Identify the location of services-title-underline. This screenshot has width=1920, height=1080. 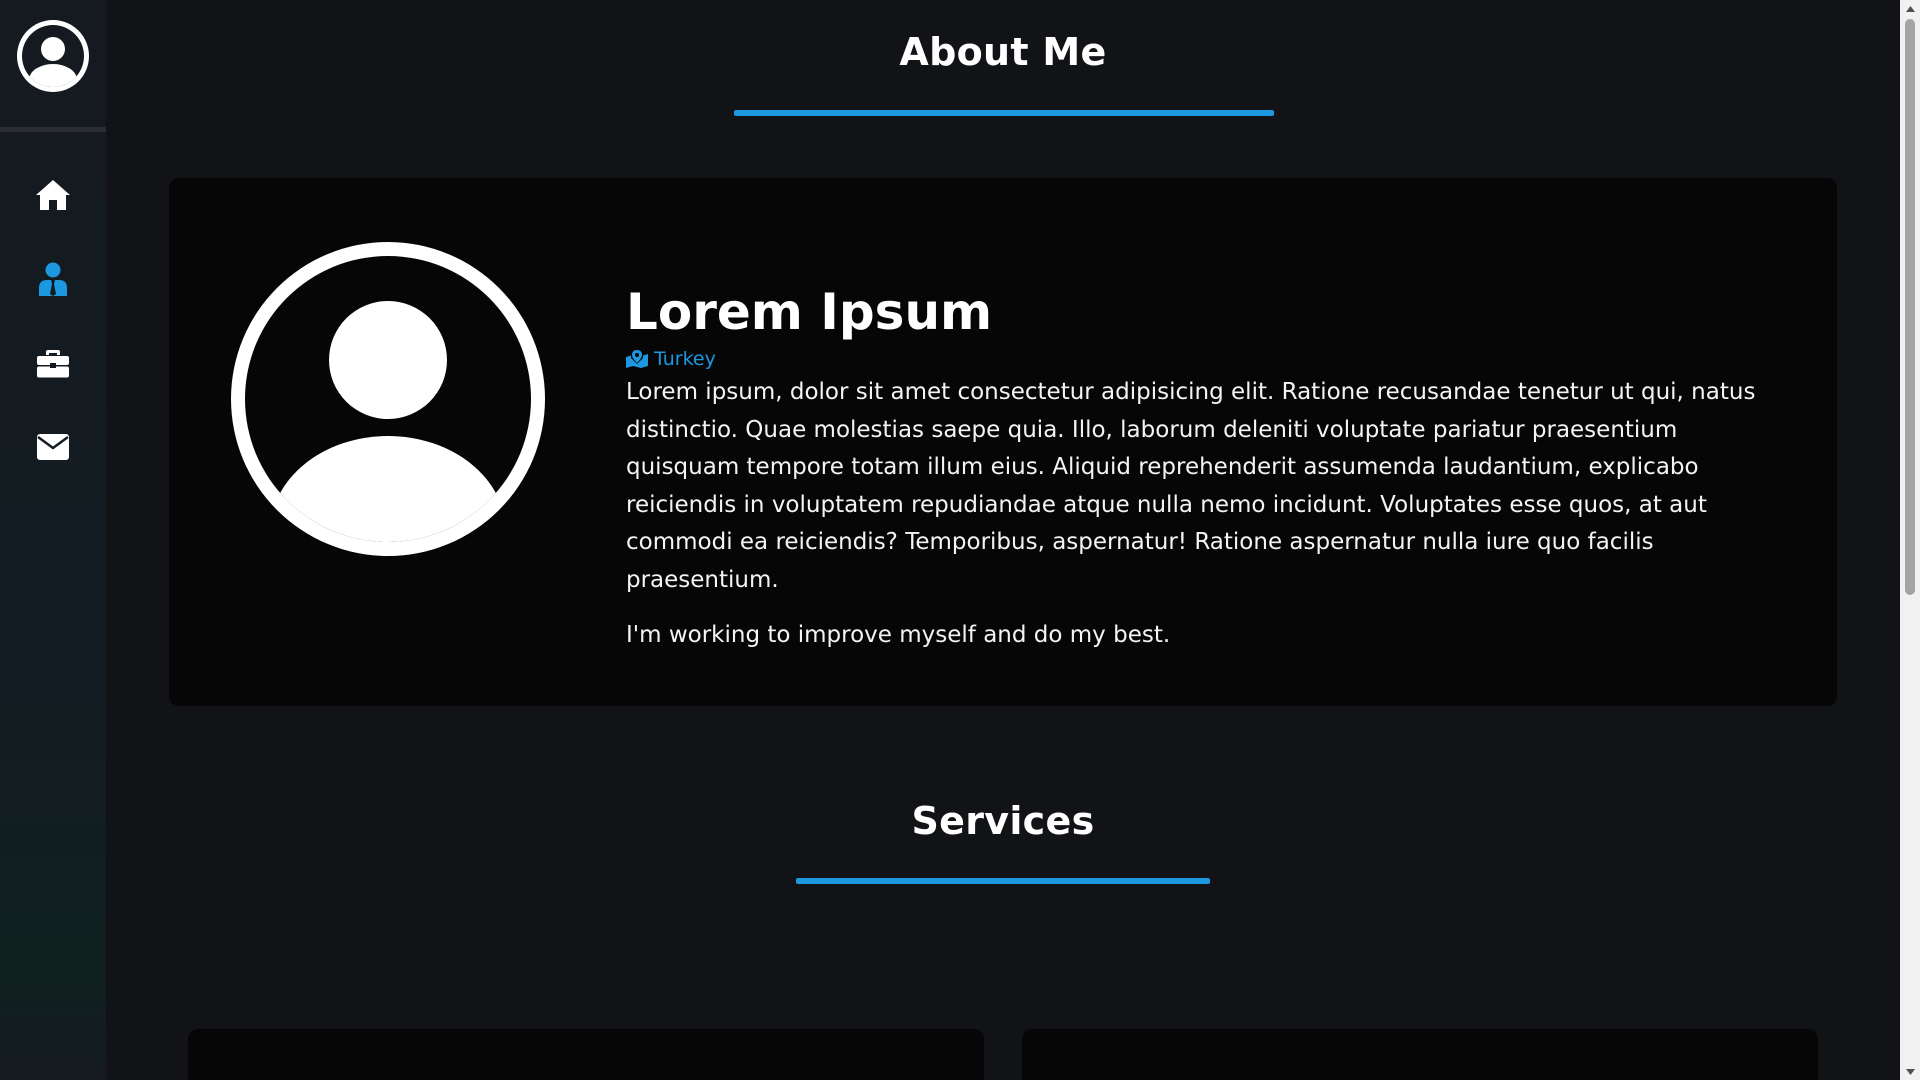
(1003, 881).